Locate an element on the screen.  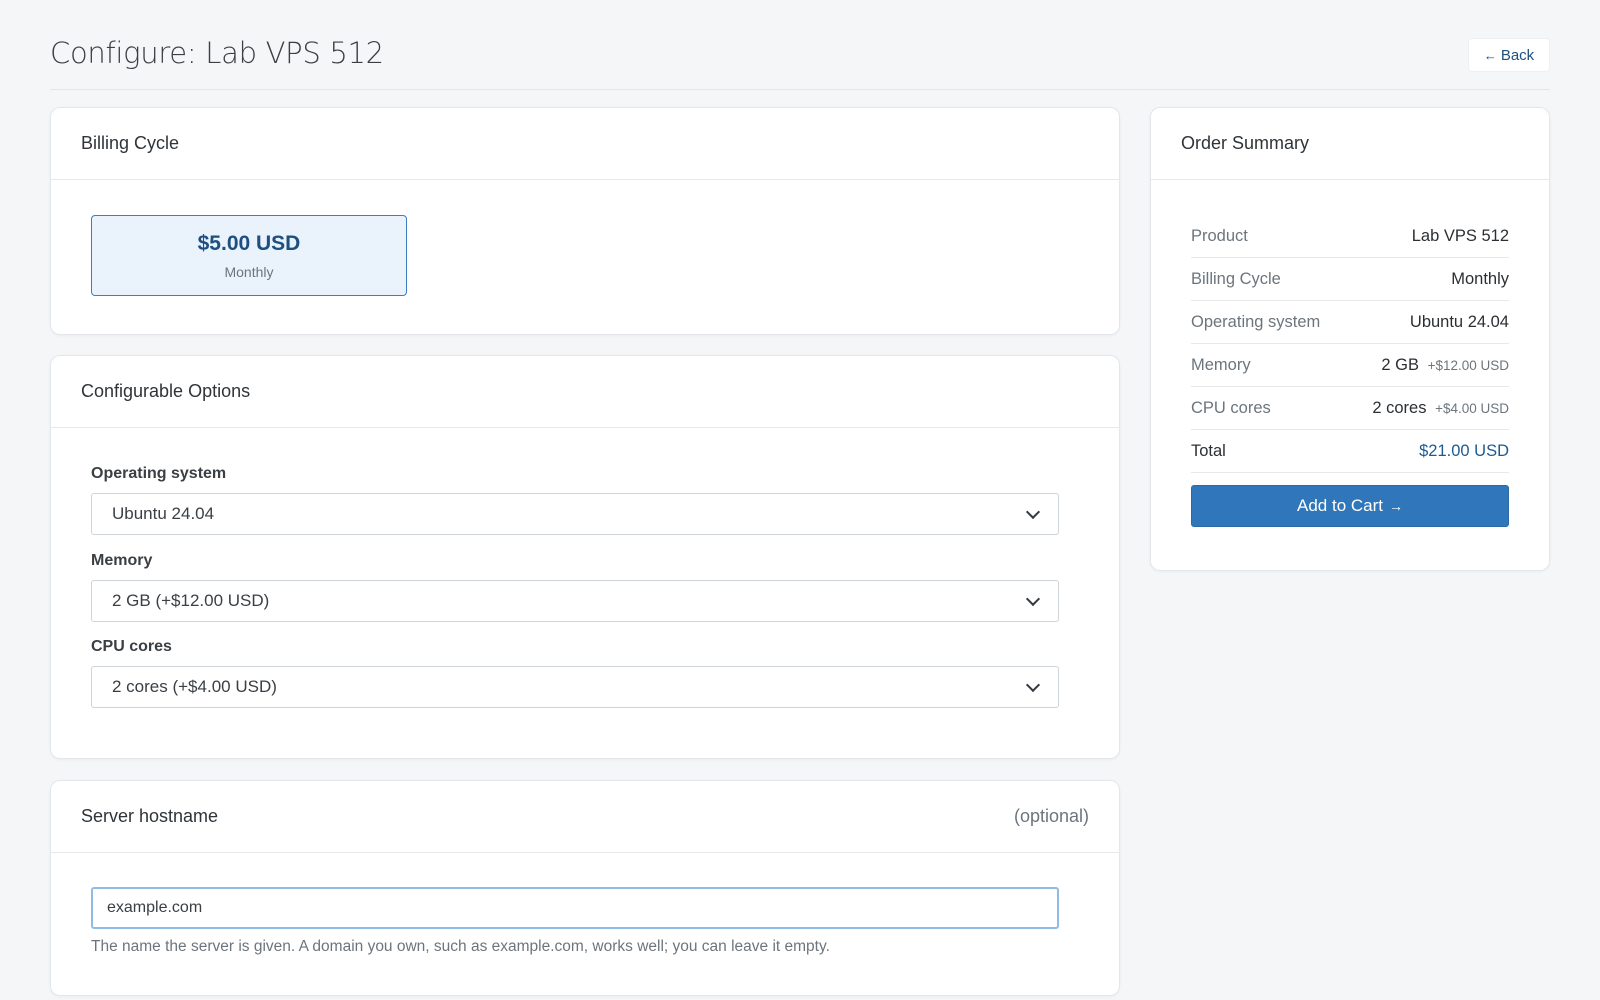
summary-value-group: 2 GB +$12.00 USD is located at coordinates (1445, 365).